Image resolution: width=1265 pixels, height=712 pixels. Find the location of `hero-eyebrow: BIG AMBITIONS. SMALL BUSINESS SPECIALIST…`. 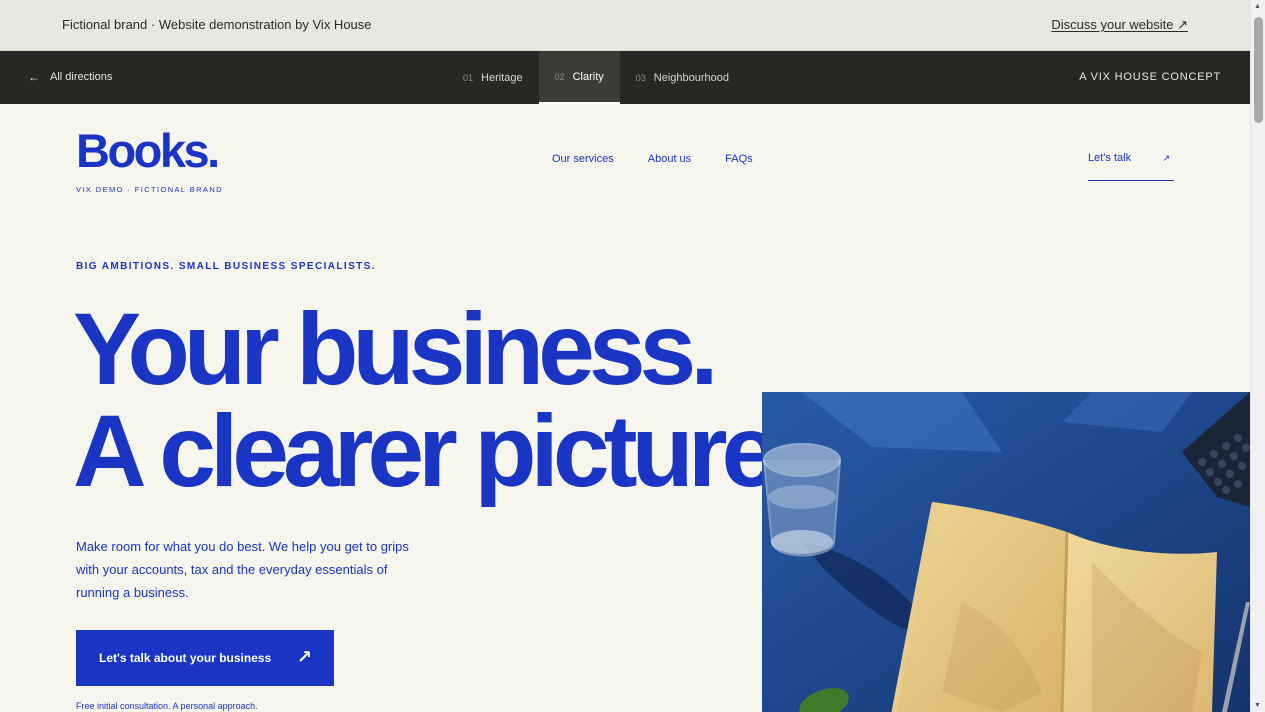

hero-eyebrow: BIG AMBITIONS. SMALL BUSINESS SPECIALIST… is located at coordinates (226, 266).